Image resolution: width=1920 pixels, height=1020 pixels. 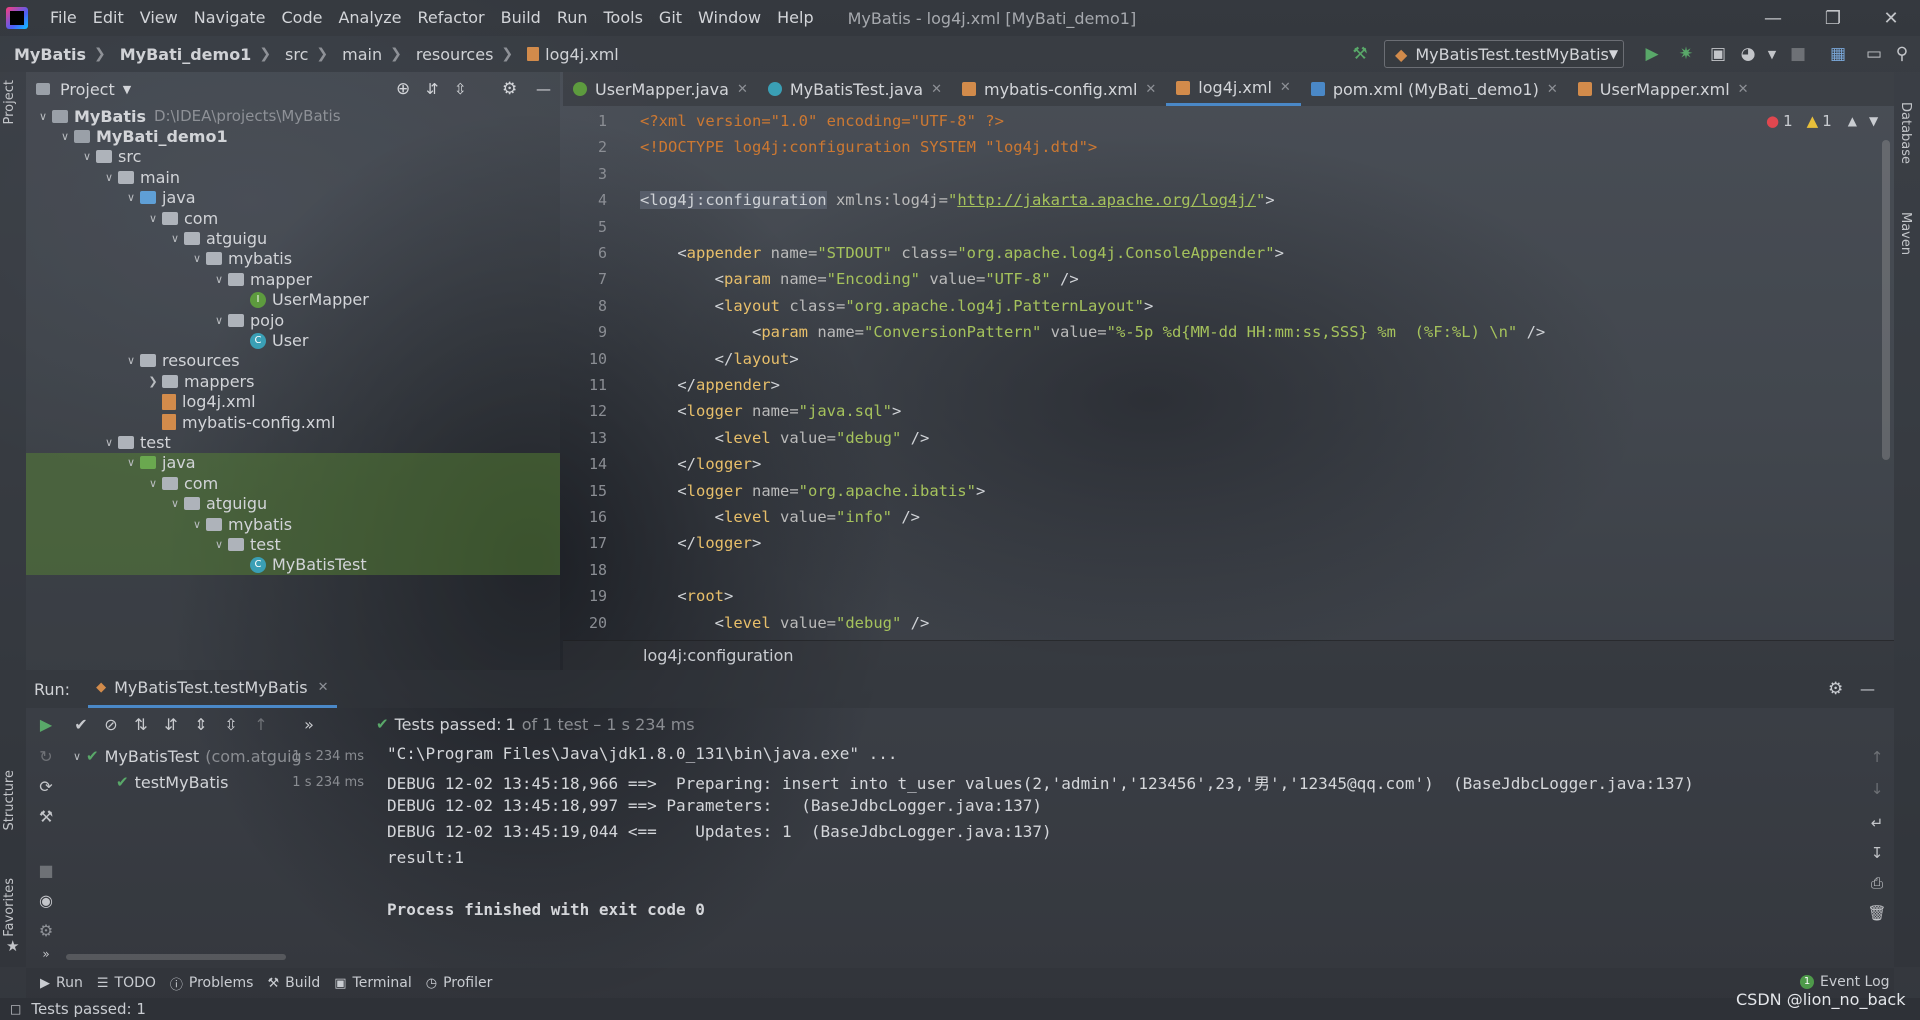 I want to click on rerun-icon: ▶, so click(x=46, y=724).